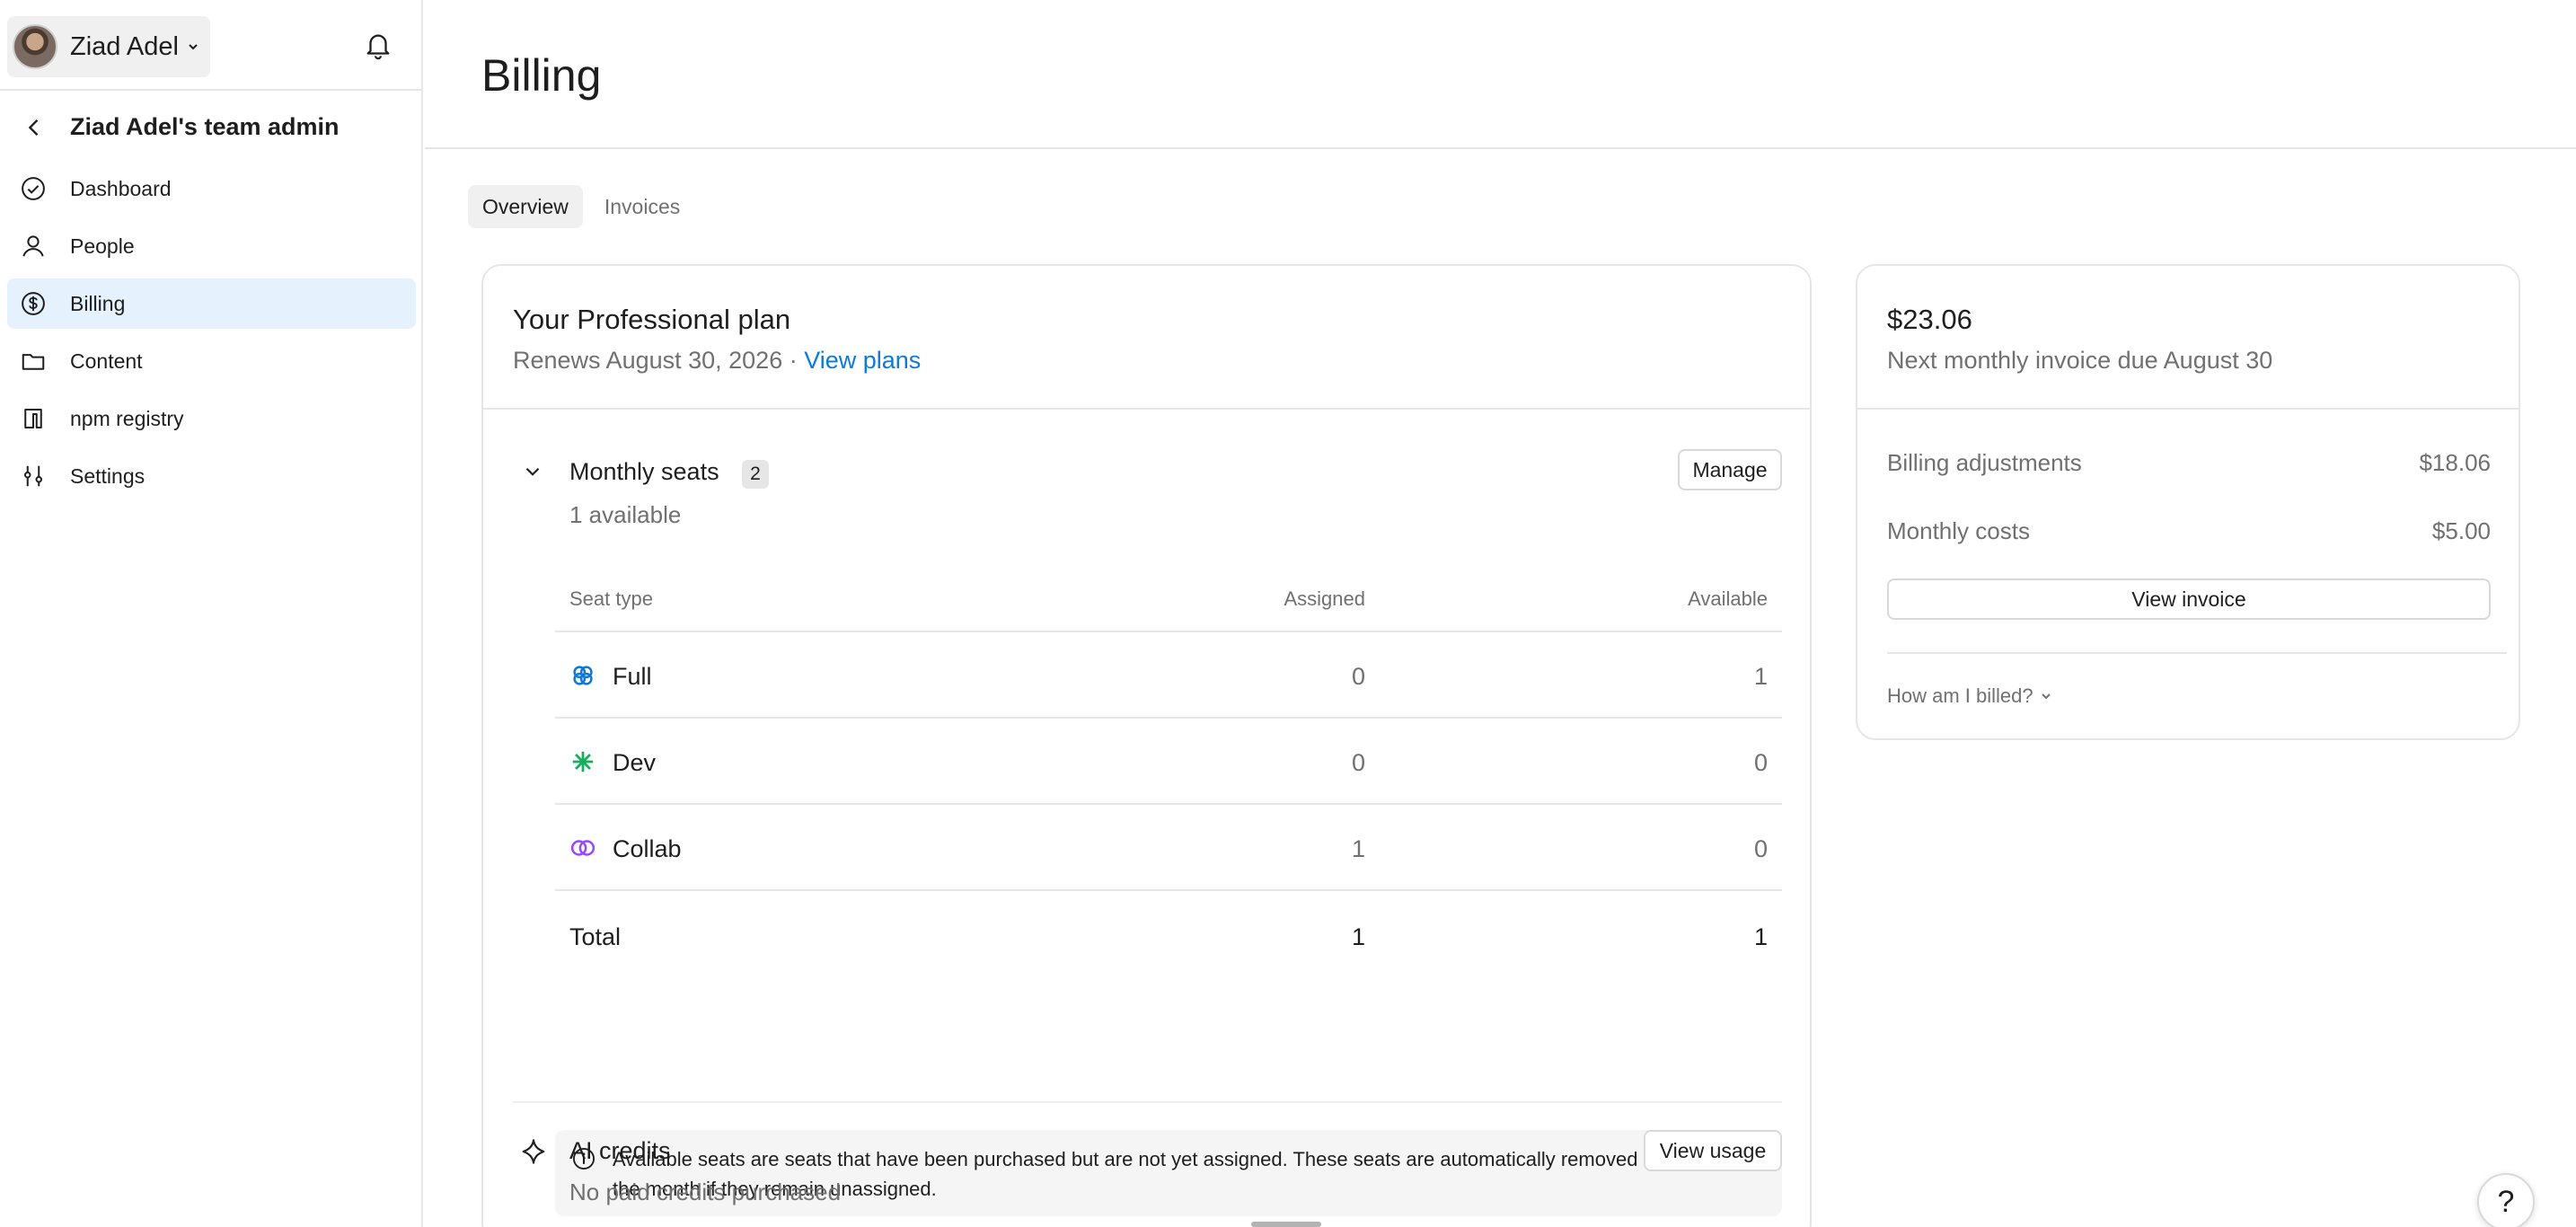 This screenshot has width=2576, height=1227. I want to click on billing-adjustments-label: Billing adjustments, so click(1984, 462).